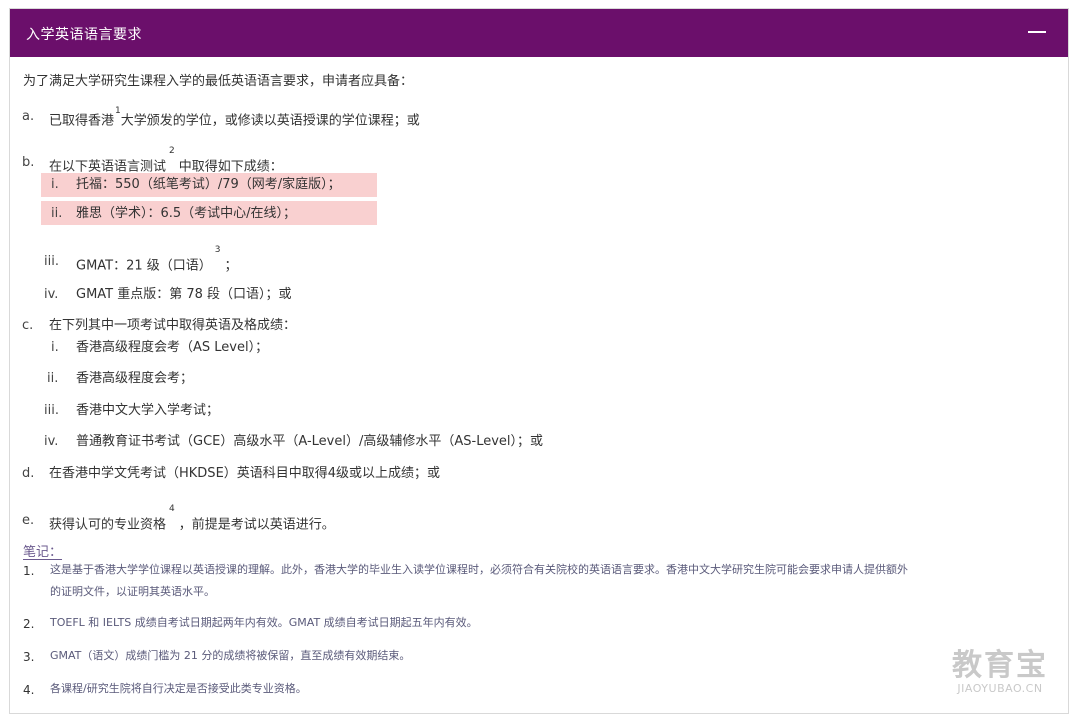 This screenshot has height=722, width=1080. I want to click on item-a-text: 已取得香港1大学颁发的学位，或修读以英语授课的学位课程；或, so click(234, 118).